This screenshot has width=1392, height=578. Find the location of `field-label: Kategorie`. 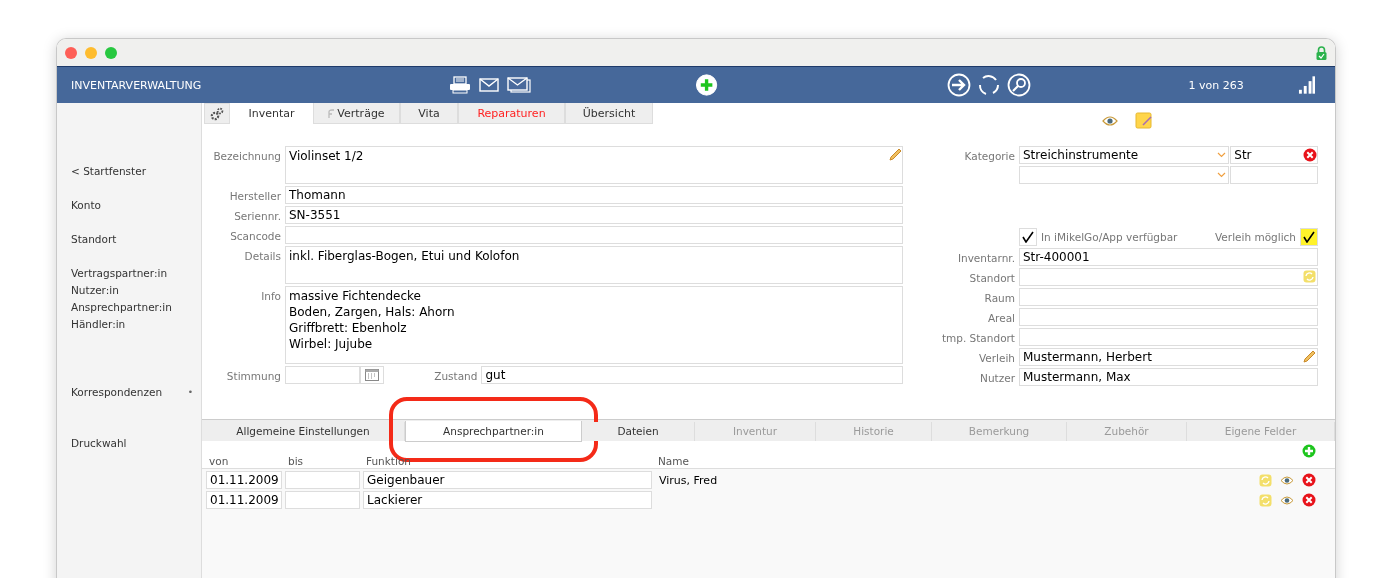

field-label: Kategorie is located at coordinates (989, 155).